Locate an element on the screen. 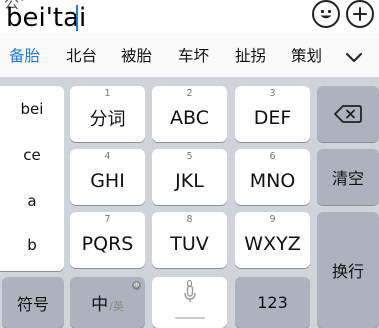 Image resolution: width=379 pixels, height=328 pixels. pinyin-option: b is located at coordinates (32, 245).